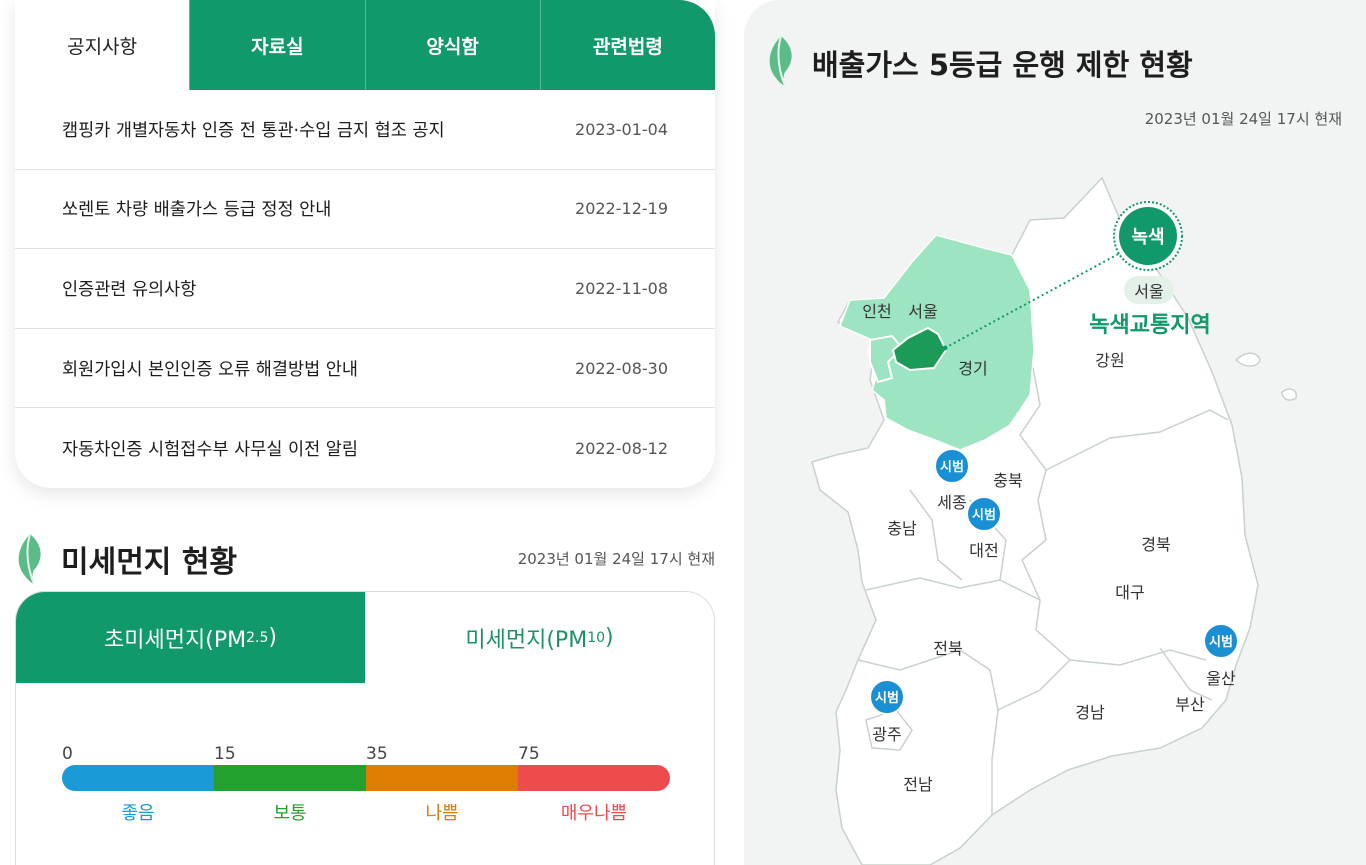  What do you see at coordinates (257, 637) in the screenshot?
I see `tab-pm25-sub: 2.5` at bounding box center [257, 637].